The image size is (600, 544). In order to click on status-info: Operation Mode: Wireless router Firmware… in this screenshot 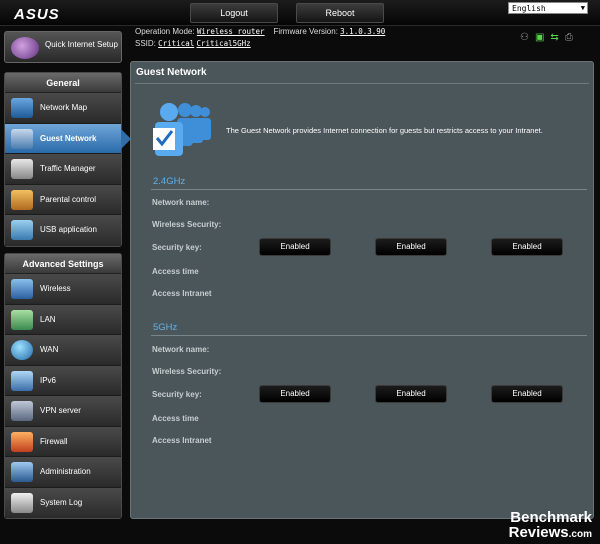, I will do `click(260, 38)`.